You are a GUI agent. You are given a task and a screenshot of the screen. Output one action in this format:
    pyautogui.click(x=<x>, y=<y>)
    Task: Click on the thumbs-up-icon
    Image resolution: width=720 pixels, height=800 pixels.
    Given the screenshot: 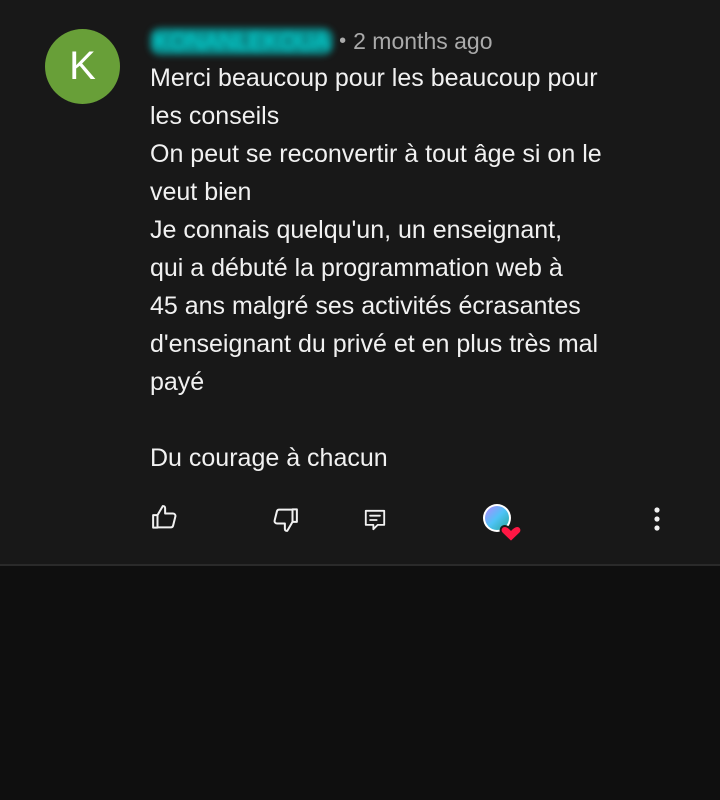 What is the action you would take?
    pyautogui.click(x=165, y=517)
    